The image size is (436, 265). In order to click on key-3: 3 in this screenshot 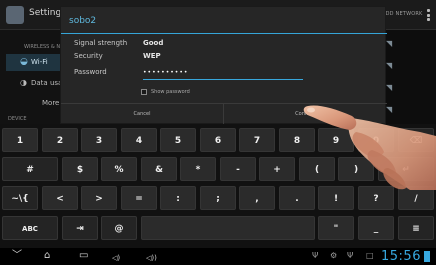, I will do `click(99, 140)`.